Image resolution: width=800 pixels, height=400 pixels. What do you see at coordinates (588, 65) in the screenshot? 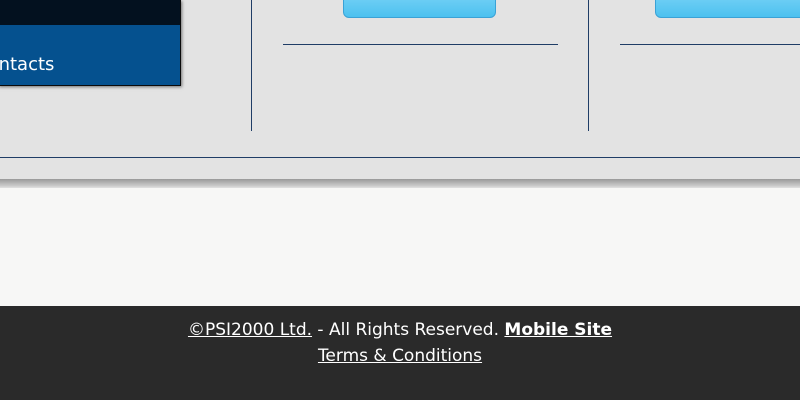
I see `column-divider-right` at bounding box center [588, 65].